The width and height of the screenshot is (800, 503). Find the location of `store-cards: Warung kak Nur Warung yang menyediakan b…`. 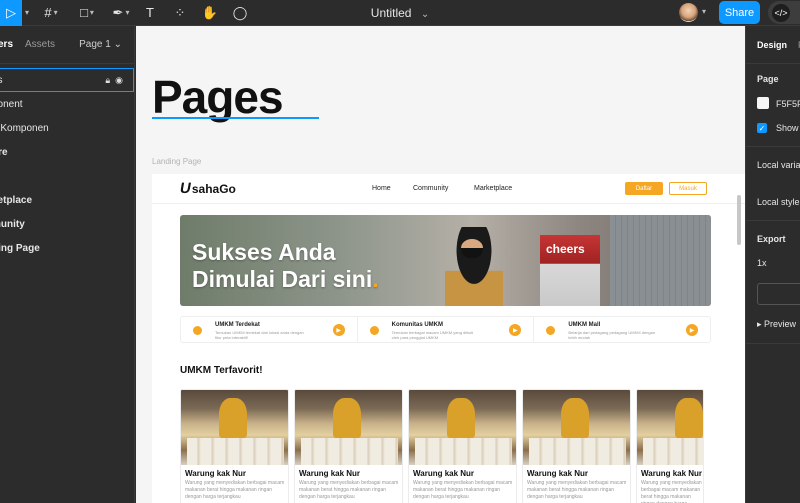

store-cards: Warung kak Nur Warung yang menyediakan b… is located at coordinates (442, 446).